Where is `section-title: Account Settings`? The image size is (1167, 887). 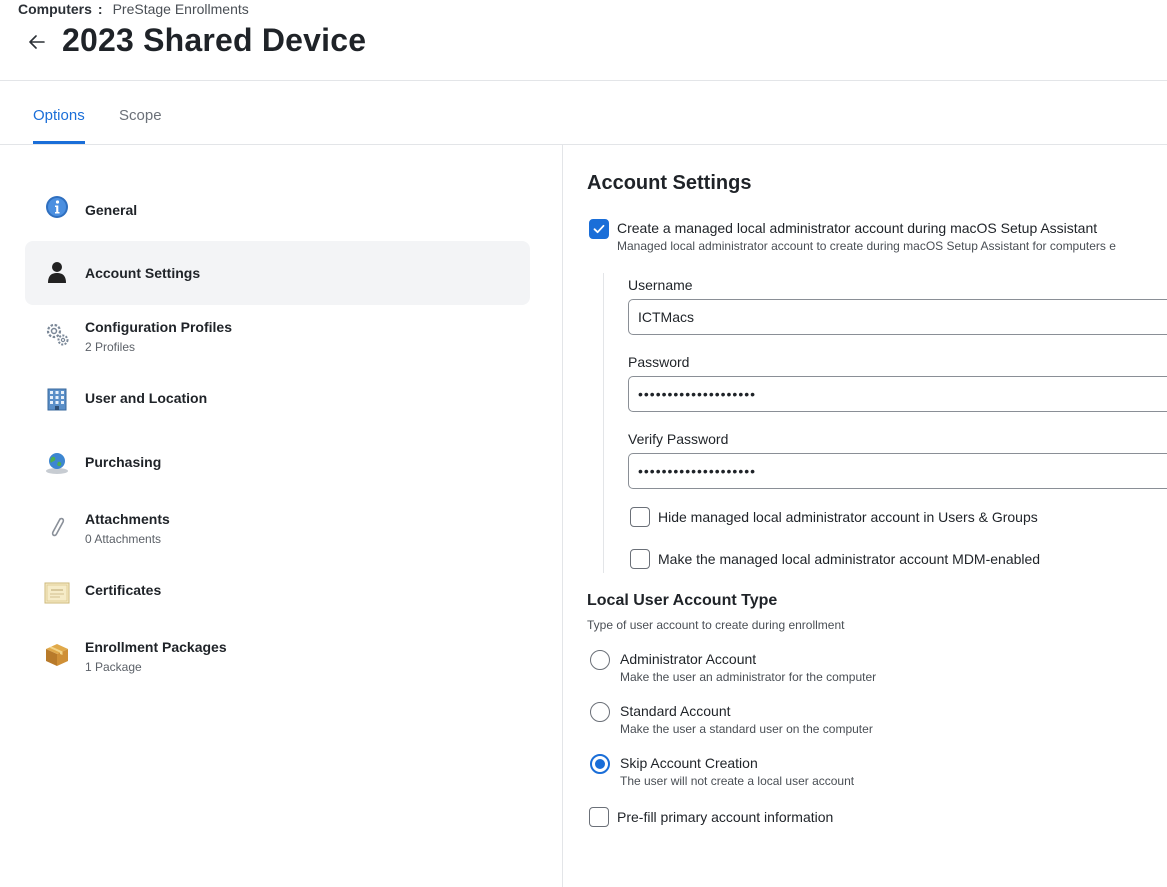 section-title: Account Settings is located at coordinates (669, 183).